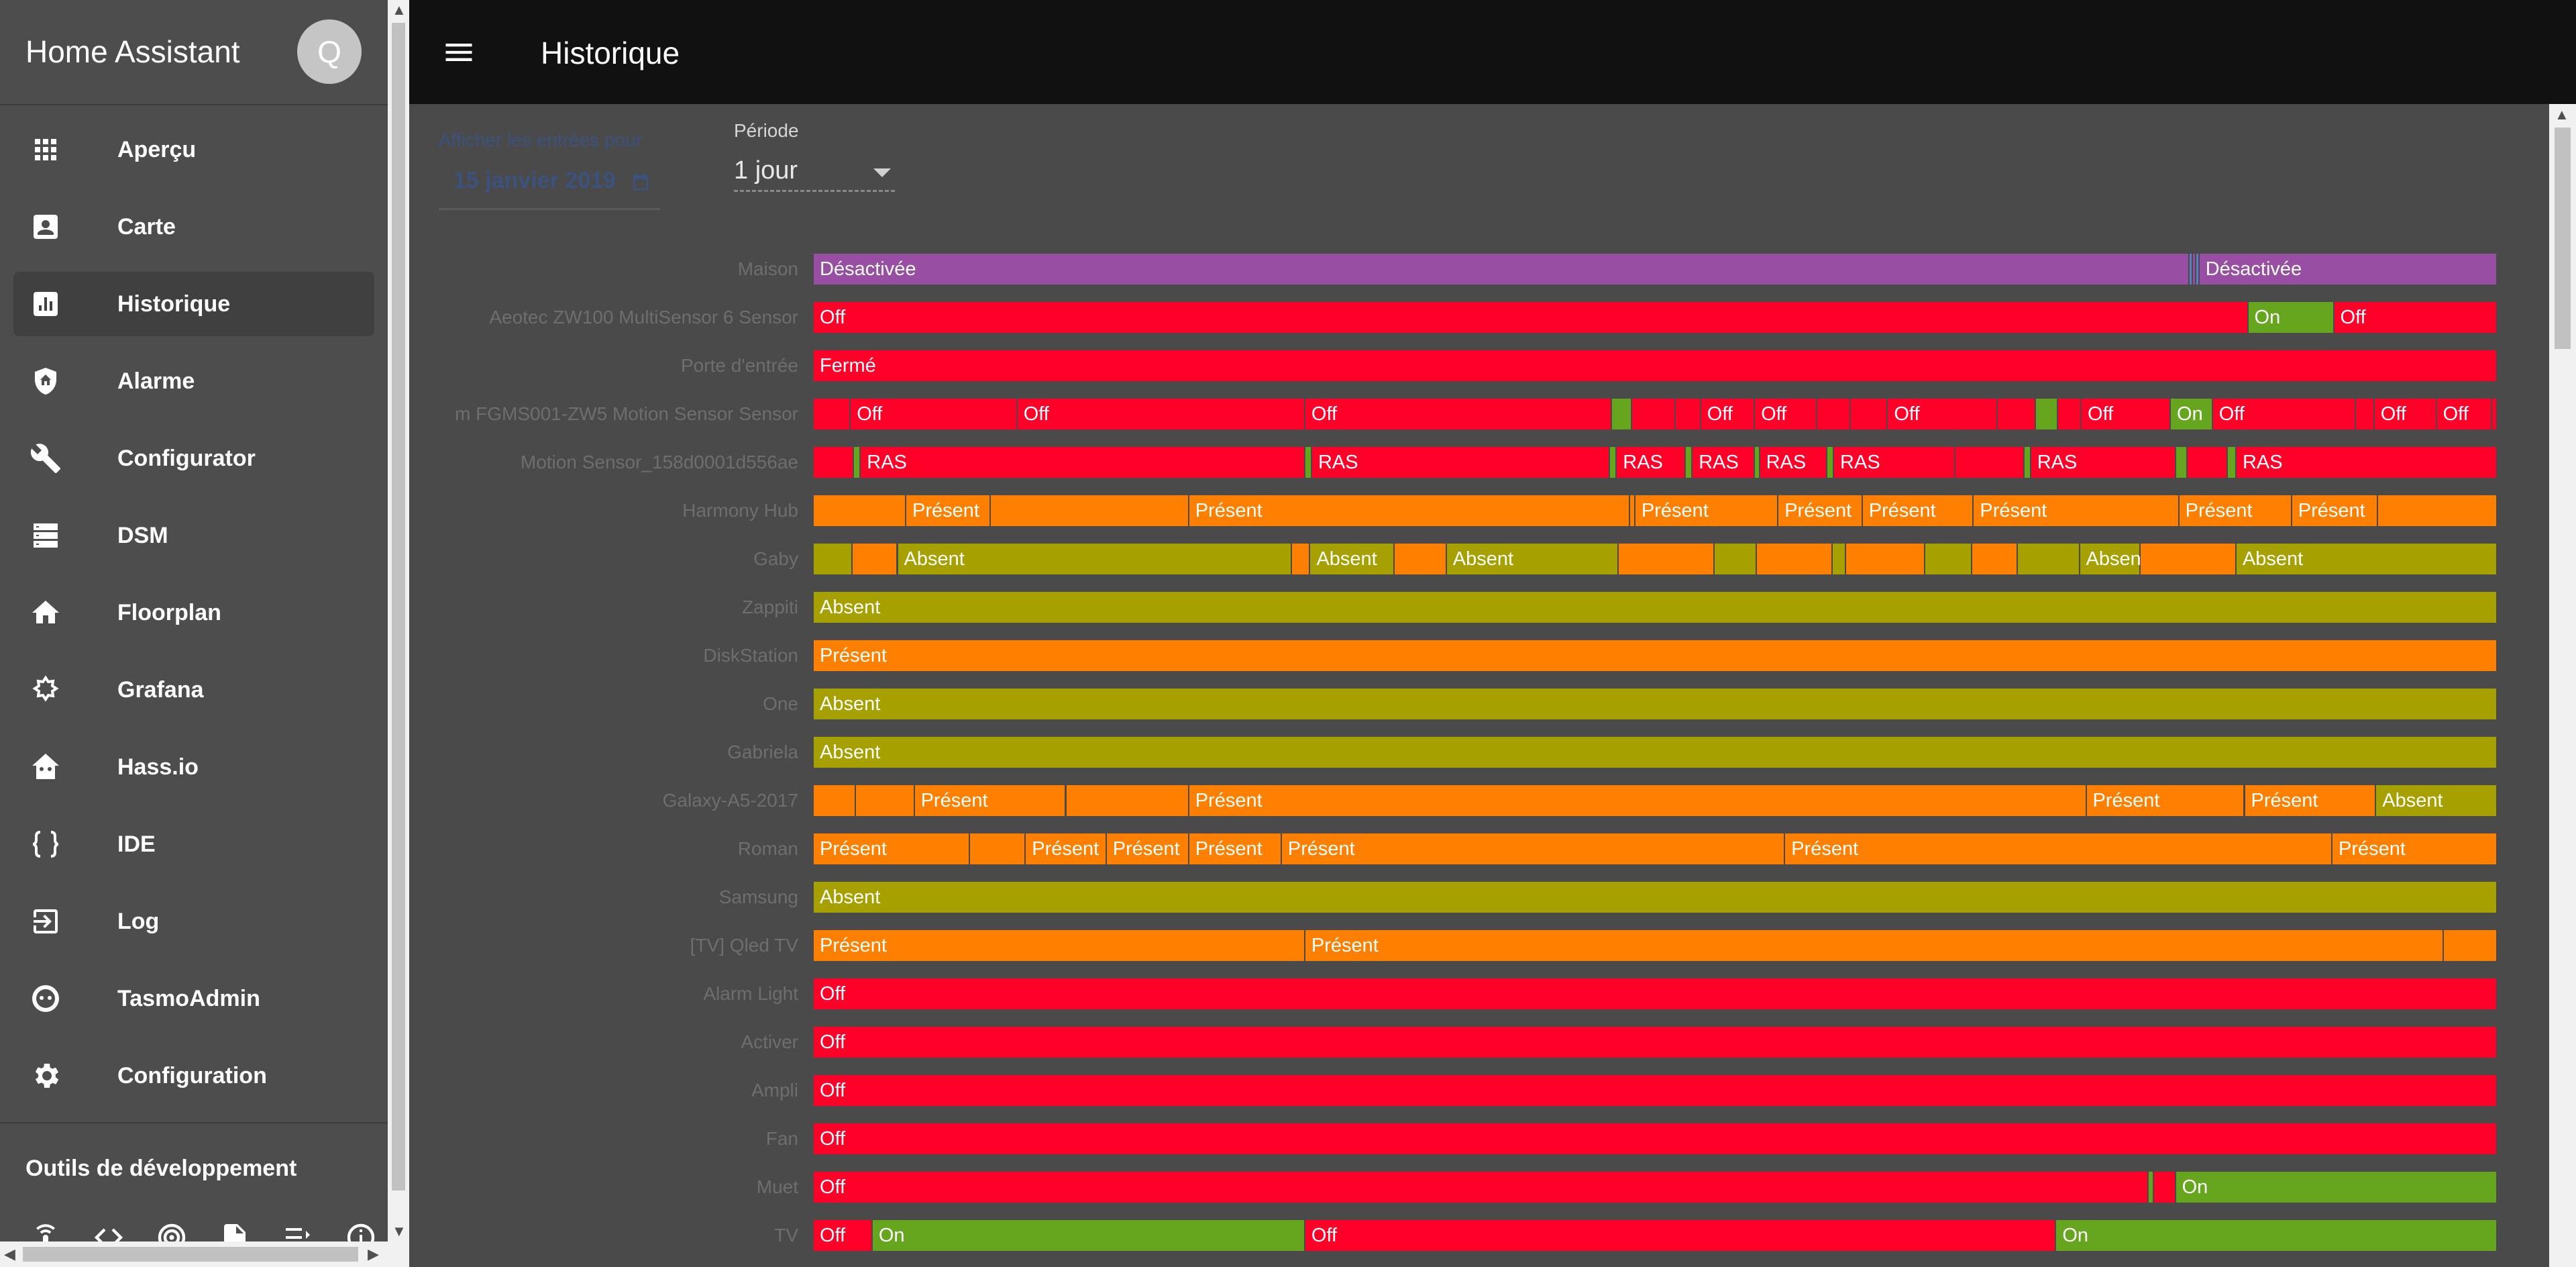 This screenshot has width=2576, height=1267. What do you see at coordinates (193, 1076) in the screenshot?
I see `sidebar-item-configuration: Configuration` at bounding box center [193, 1076].